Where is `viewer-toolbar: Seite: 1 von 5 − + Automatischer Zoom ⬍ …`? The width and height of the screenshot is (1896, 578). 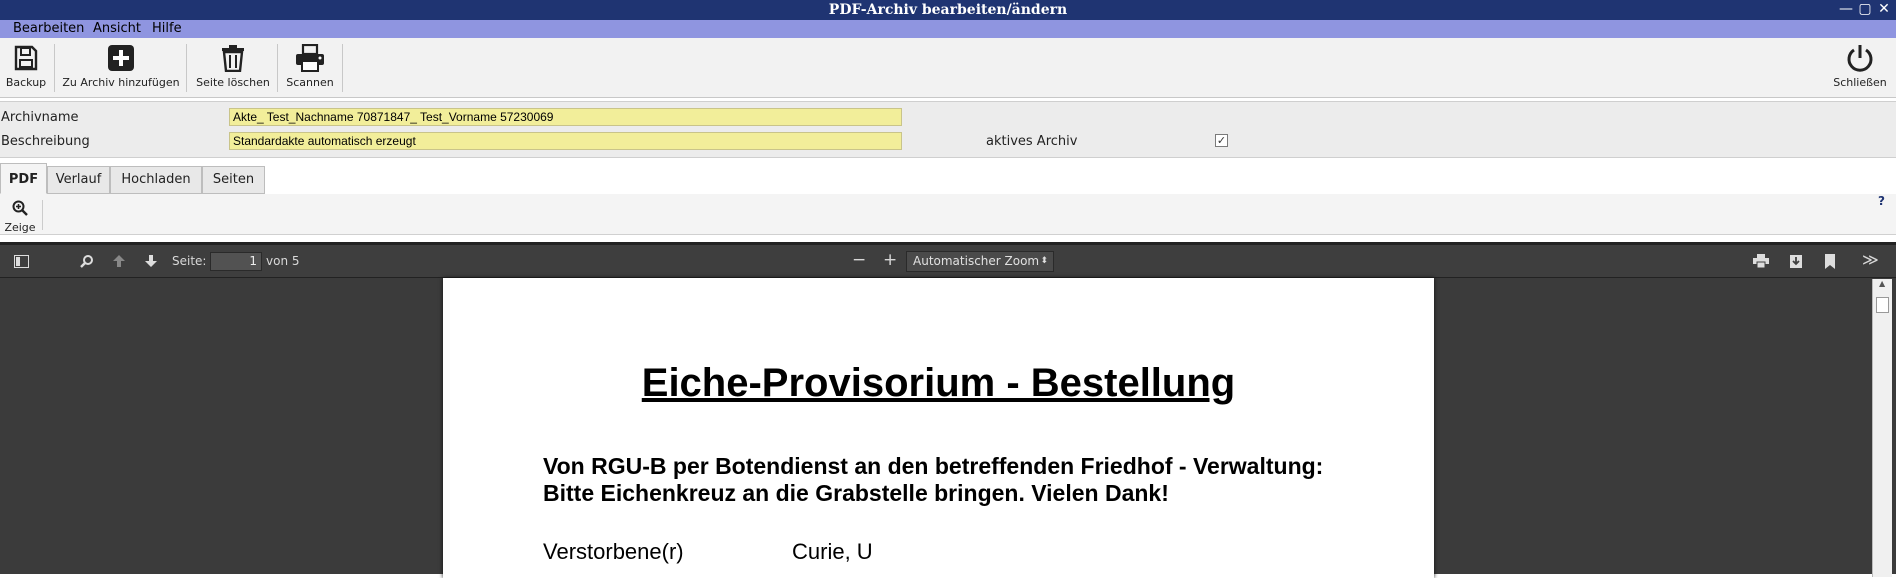 viewer-toolbar: Seite: 1 von 5 − + Automatischer Zoom ⬍ … is located at coordinates (948, 261).